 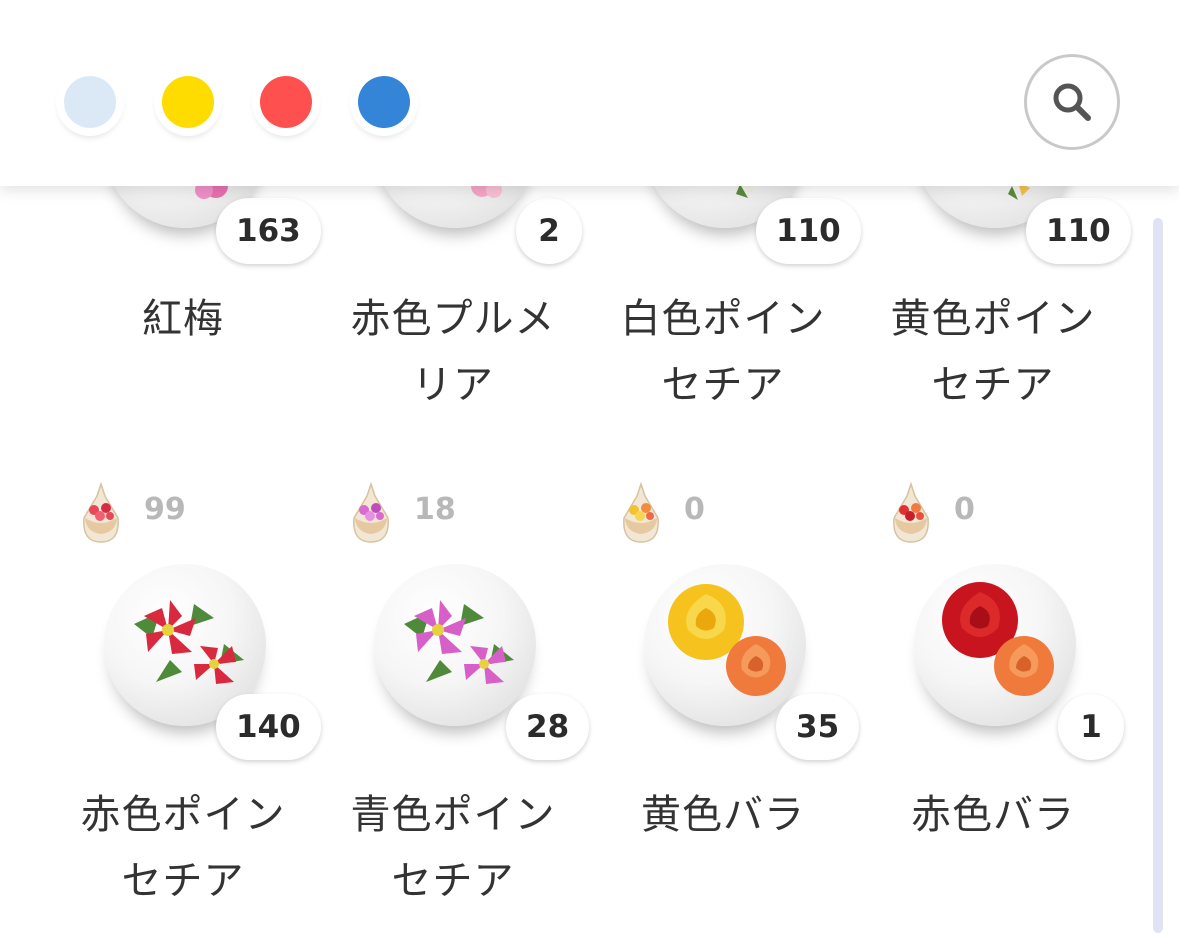 What do you see at coordinates (993, 352) in the screenshot?
I see `flower-name: 黄色ポインセチア` at bounding box center [993, 352].